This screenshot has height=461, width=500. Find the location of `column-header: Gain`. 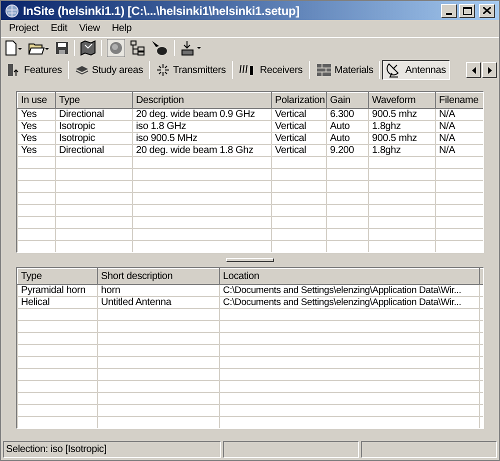

column-header: Gain is located at coordinates (347, 100).